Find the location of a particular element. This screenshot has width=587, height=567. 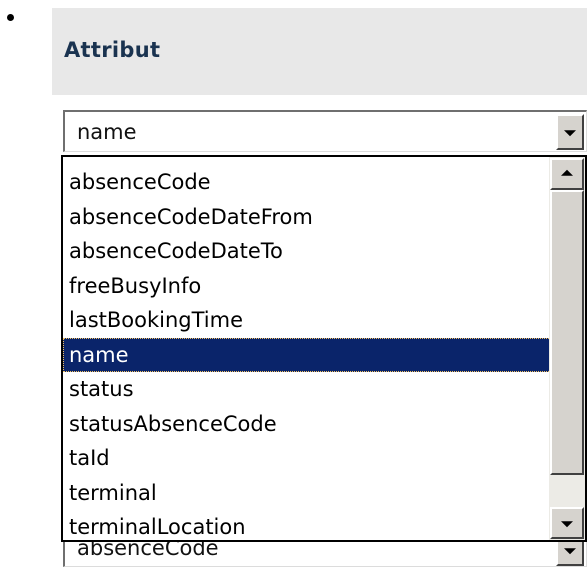

dropdown-option-name-selected: name is located at coordinates (307, 354).